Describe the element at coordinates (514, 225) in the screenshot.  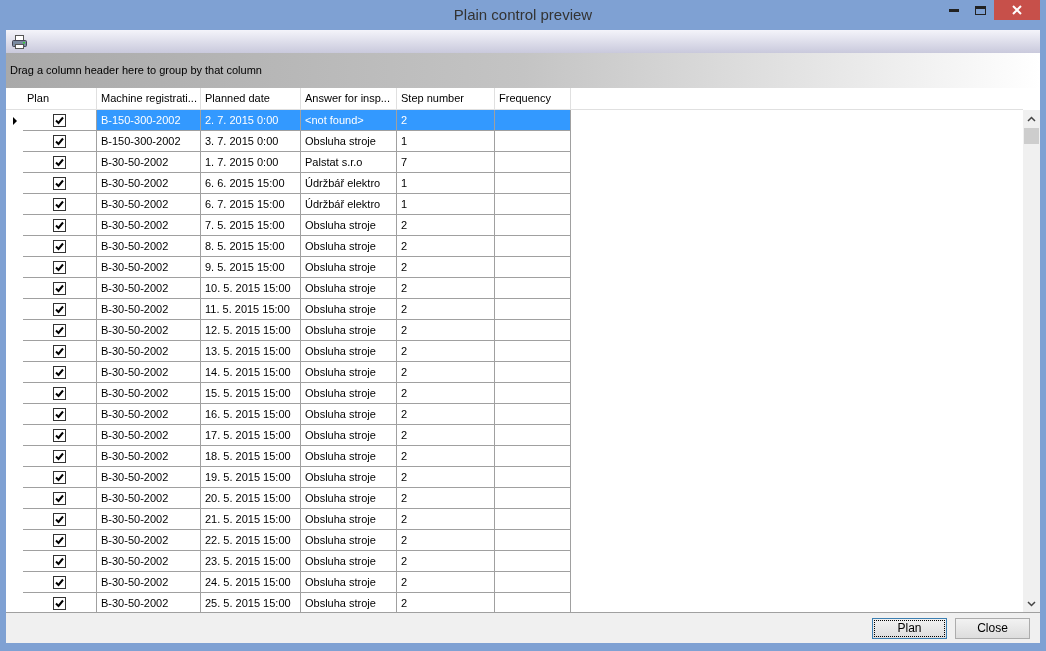
I see `table-row: B-30-50-2002 7. 5. 2015 15:00 Obsluha stroje 2` at that location.